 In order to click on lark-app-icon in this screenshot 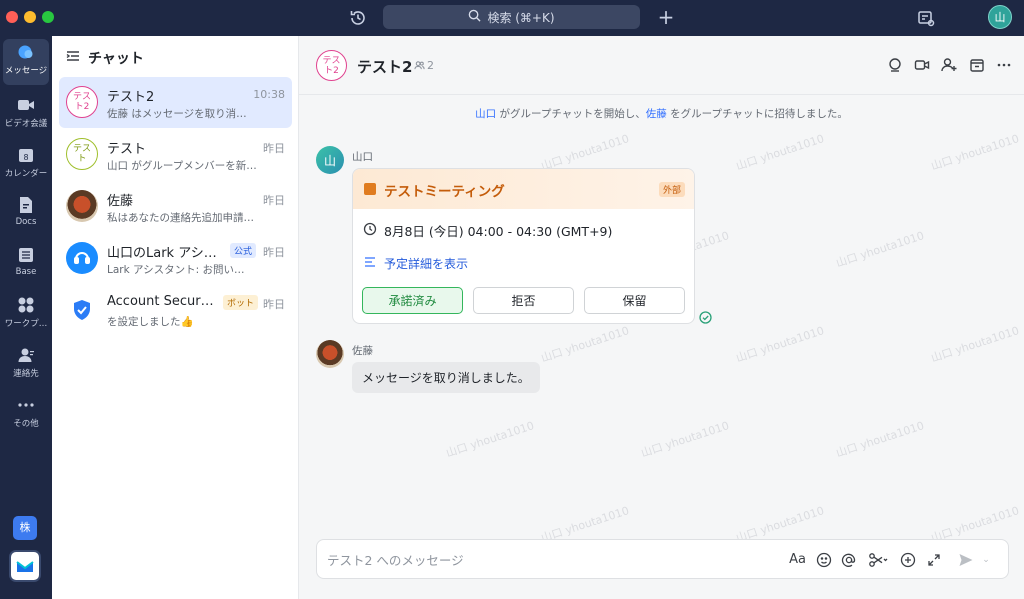, I will do `click(25, 566)`.